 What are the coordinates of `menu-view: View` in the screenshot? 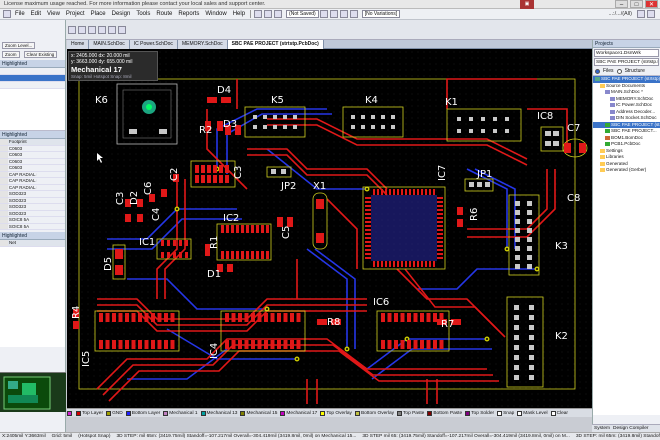 It's located at (53, 14).